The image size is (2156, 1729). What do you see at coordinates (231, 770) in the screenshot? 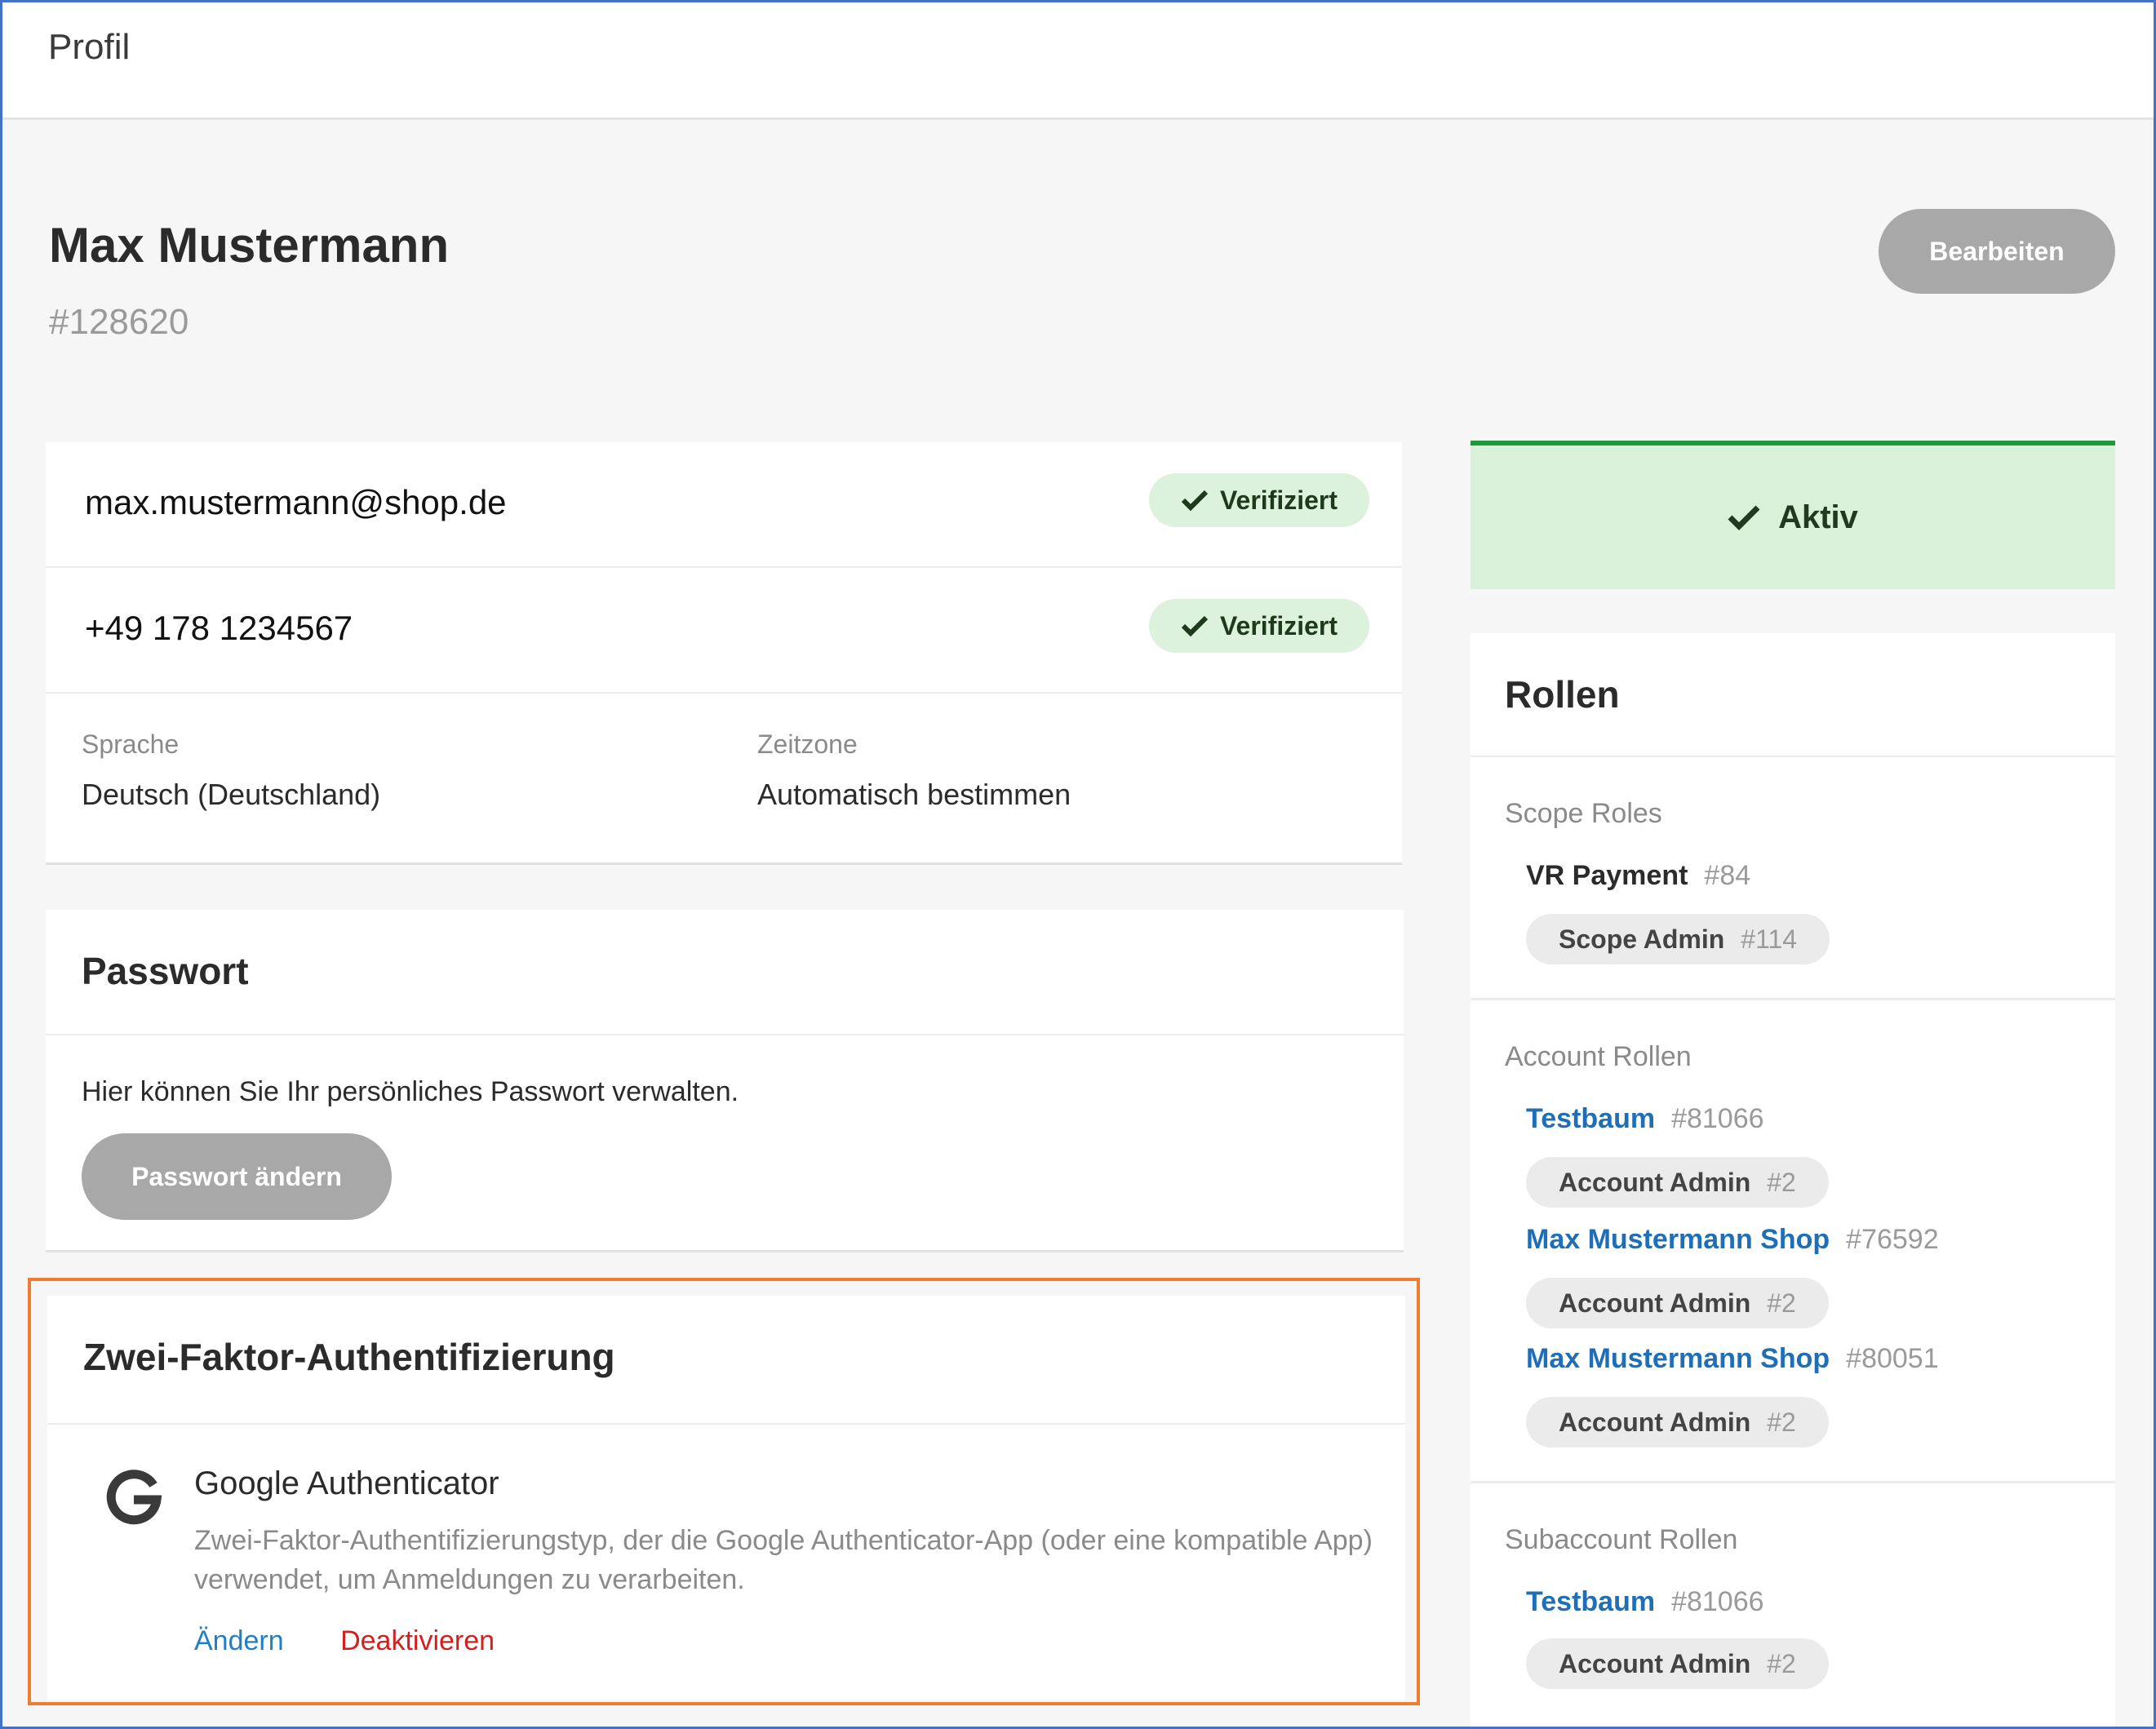
I see `language-block: Sprache Deutsch (Deutschland)` at bounding box center [231, 770].